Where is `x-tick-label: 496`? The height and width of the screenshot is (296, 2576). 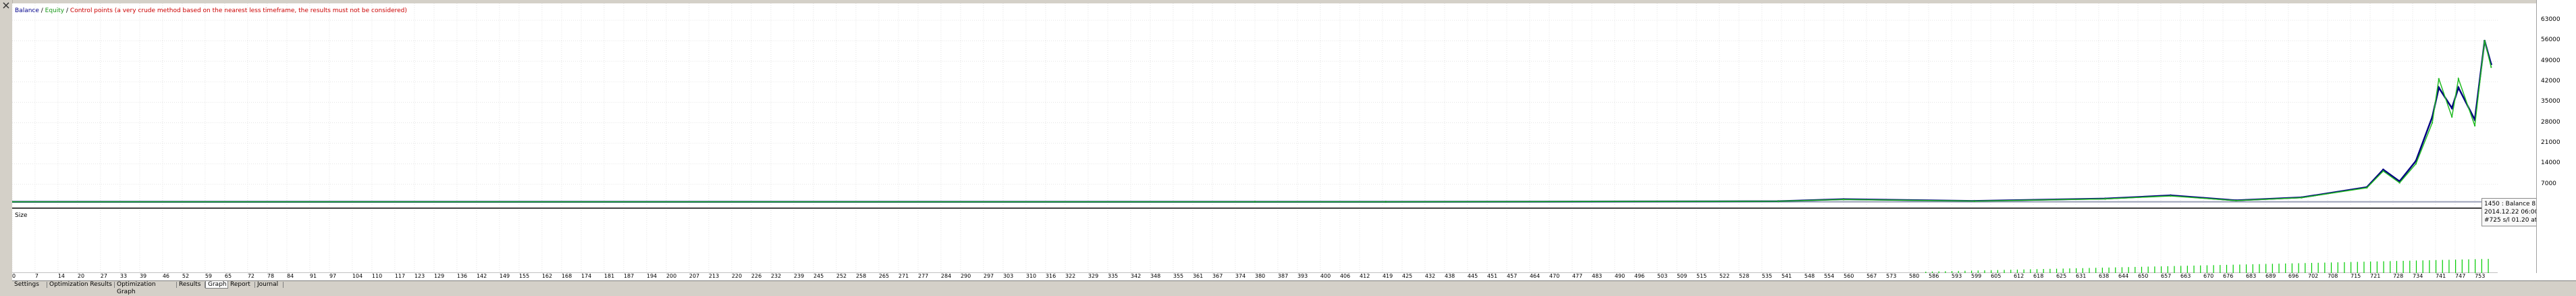
x-tick-label: 496 is located at coordinates (1640, 276).